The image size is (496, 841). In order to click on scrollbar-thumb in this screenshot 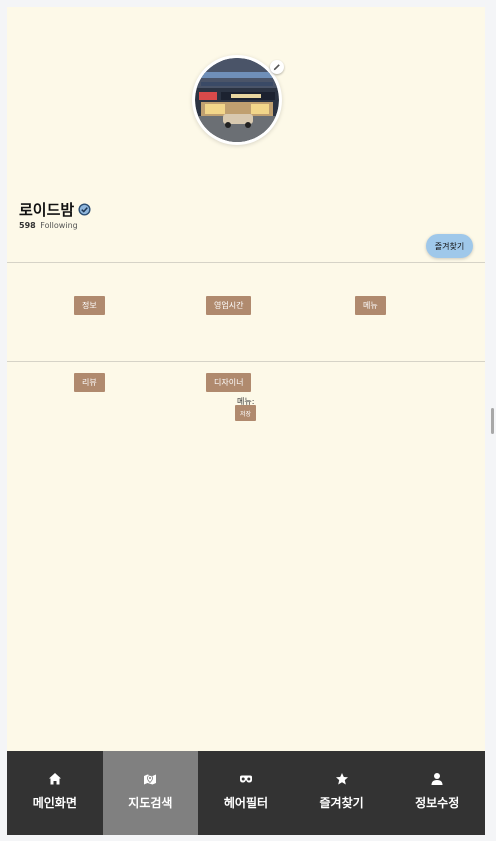, I will do `click(492, 421)`.